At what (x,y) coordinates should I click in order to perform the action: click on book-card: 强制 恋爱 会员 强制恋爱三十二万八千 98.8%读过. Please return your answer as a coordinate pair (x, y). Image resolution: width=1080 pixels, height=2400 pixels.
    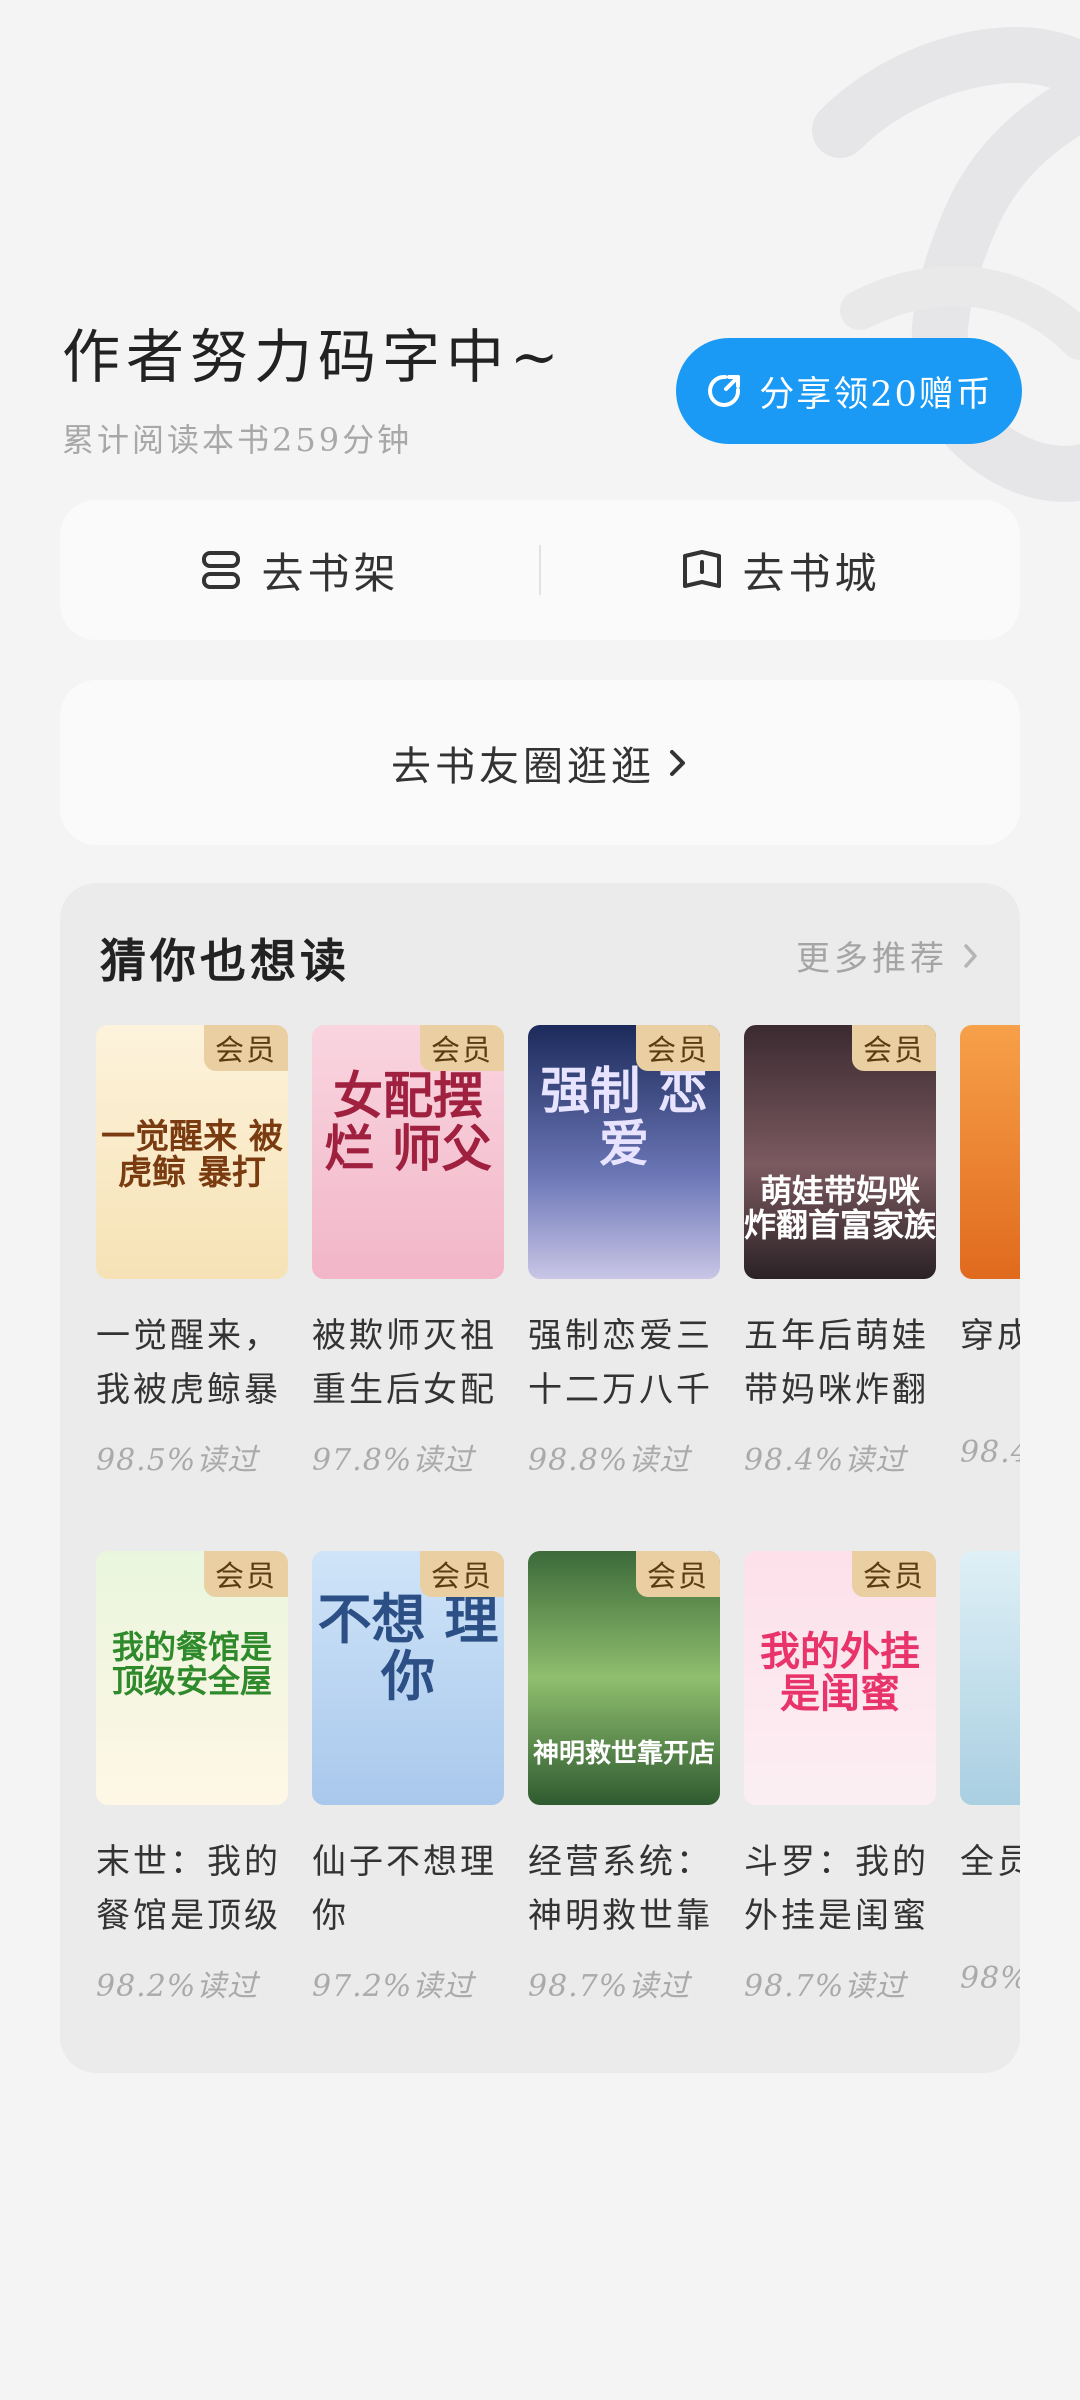
    Looking at the image, I should click on (624, 1252).